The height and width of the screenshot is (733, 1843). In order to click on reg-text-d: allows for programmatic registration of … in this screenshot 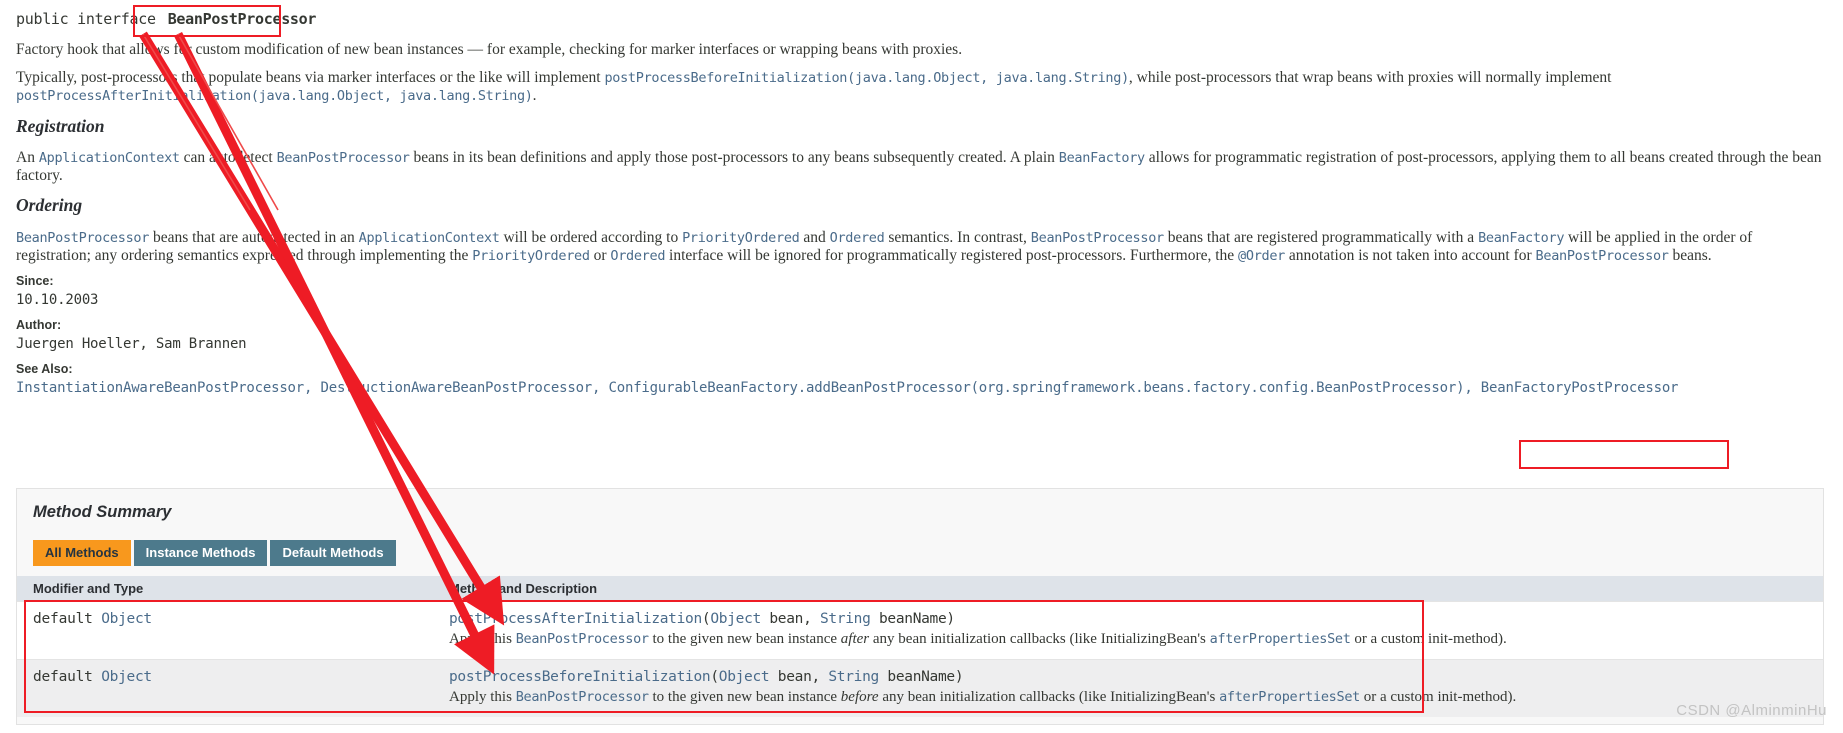, I will do `click(1483, 157)`.